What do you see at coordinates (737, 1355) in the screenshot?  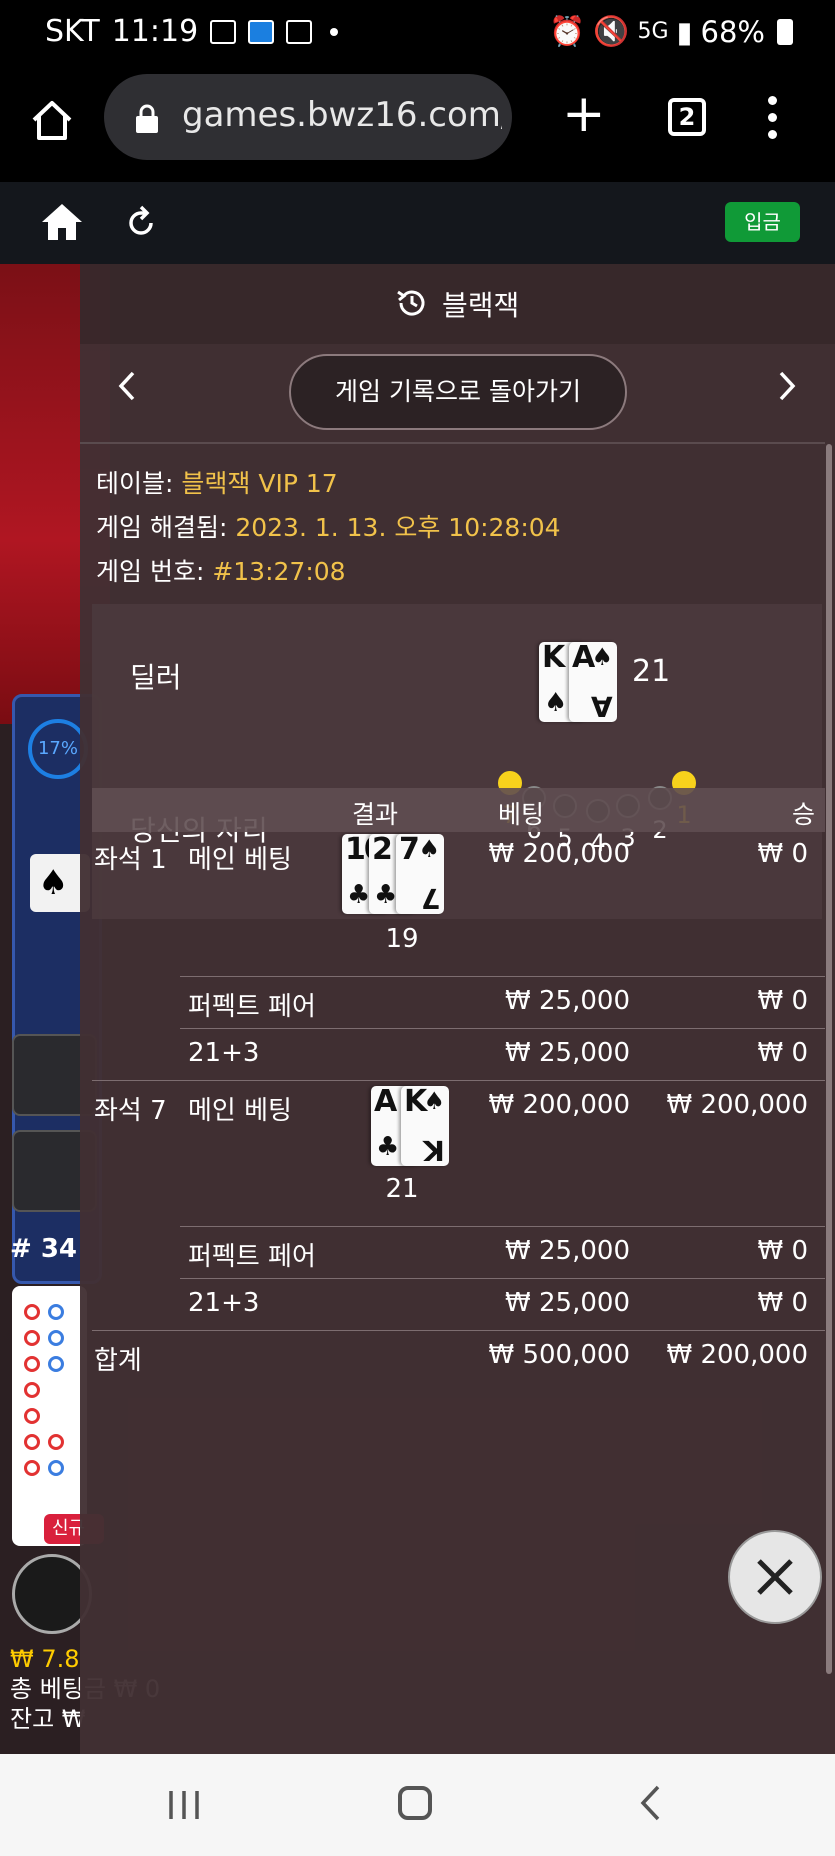 I see `total-win: ₩ 200,000` at bounding box center [737, 1355].